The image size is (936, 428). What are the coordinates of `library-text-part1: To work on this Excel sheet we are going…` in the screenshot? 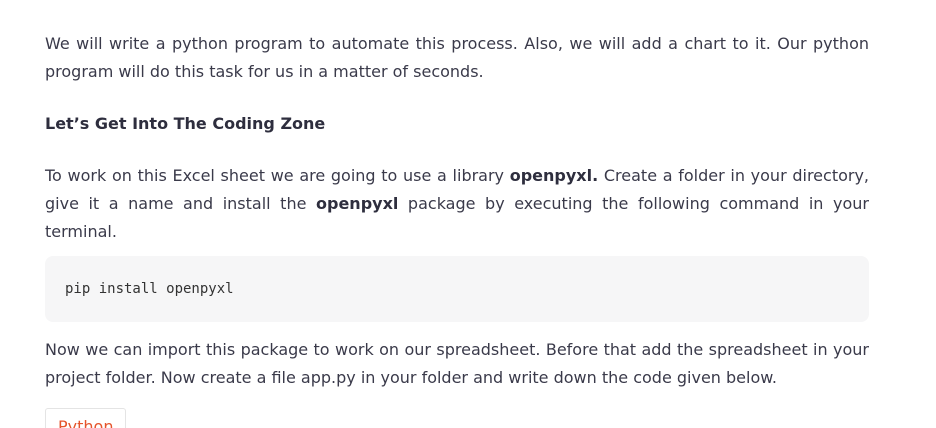 It's located at (277, 175).